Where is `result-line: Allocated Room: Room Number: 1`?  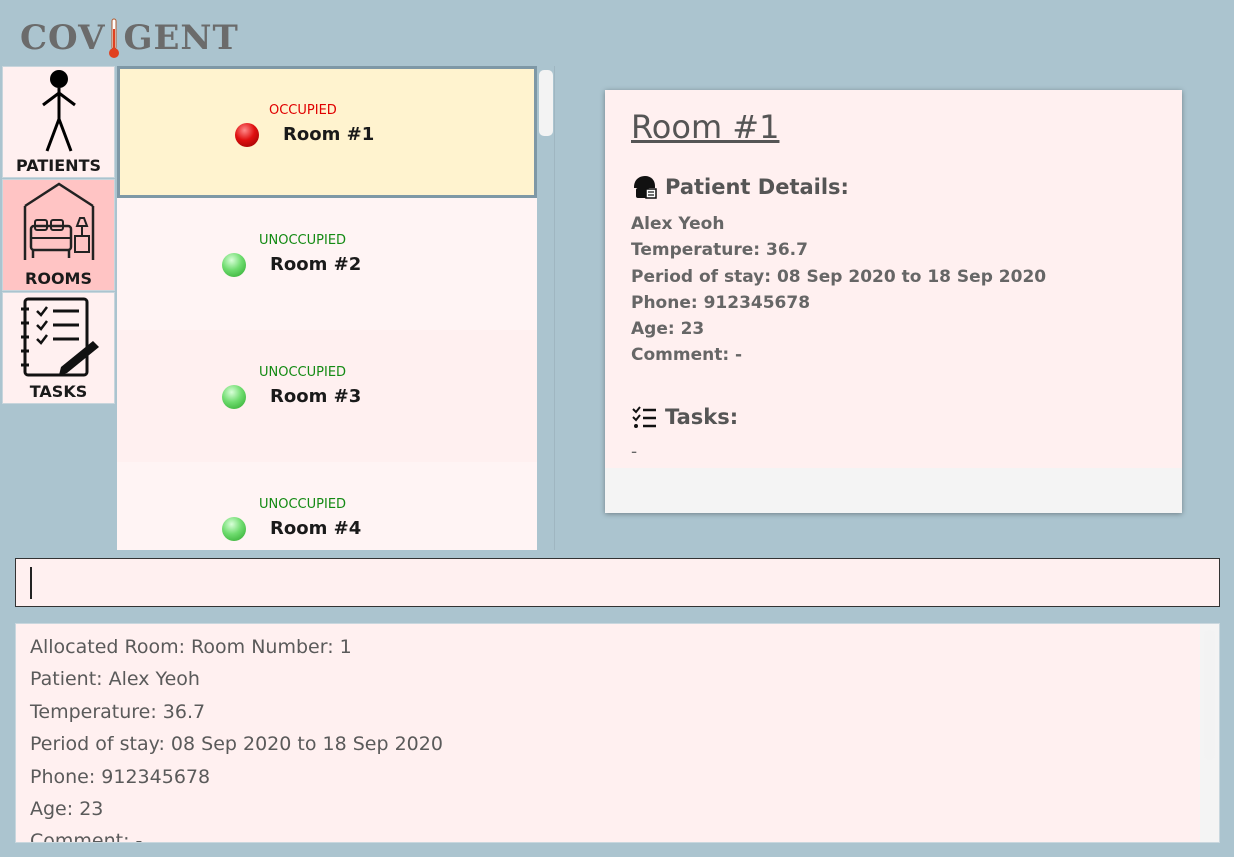 result-line: Allocated Room: Room Number: 1 is located at coordinates (191, 647).